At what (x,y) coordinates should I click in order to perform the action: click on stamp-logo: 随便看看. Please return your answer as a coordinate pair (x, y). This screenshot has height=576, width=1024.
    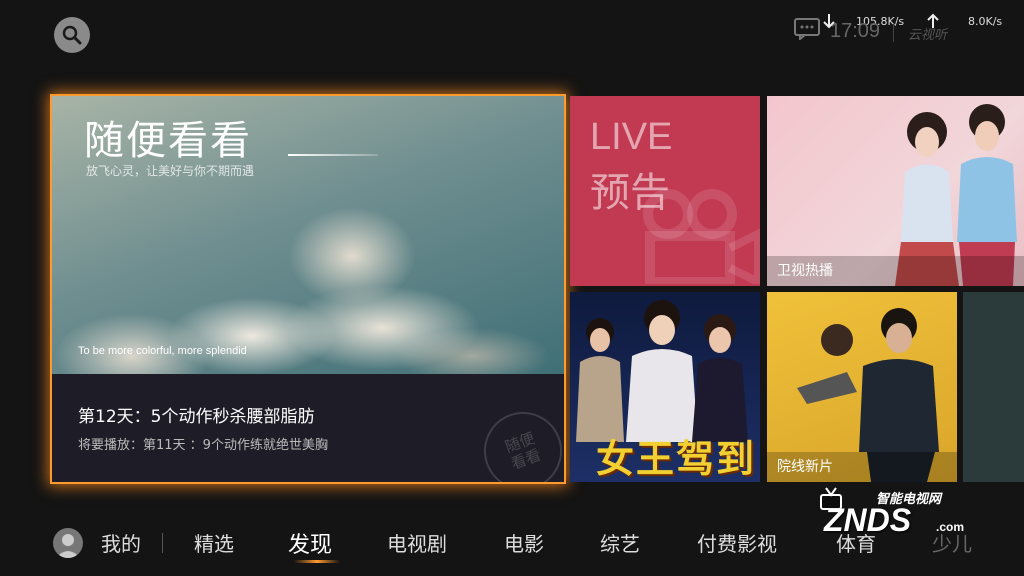
    Looking at the image, I should click on (518, 441).